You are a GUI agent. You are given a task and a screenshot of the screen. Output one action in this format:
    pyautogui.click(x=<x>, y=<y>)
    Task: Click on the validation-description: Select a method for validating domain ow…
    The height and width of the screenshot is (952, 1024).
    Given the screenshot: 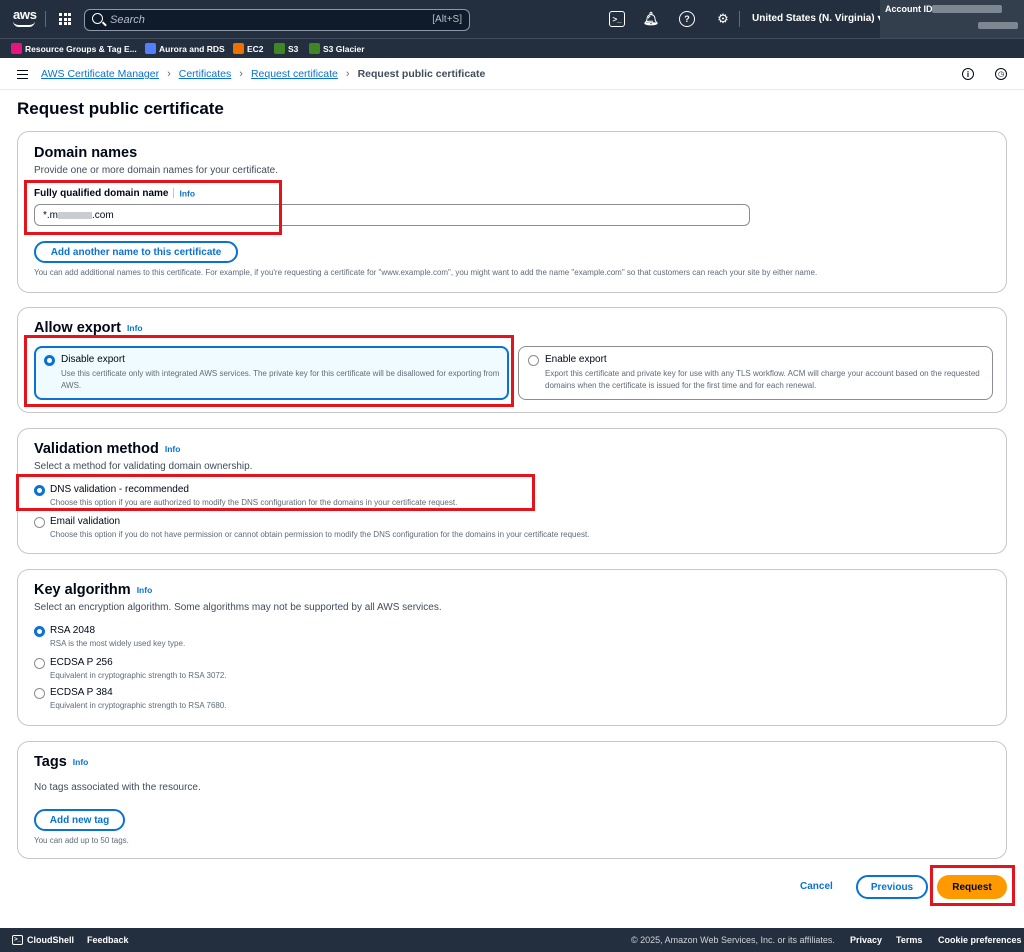 What is the action you would take?
    pyautogui.click(x=143, y=466)
    